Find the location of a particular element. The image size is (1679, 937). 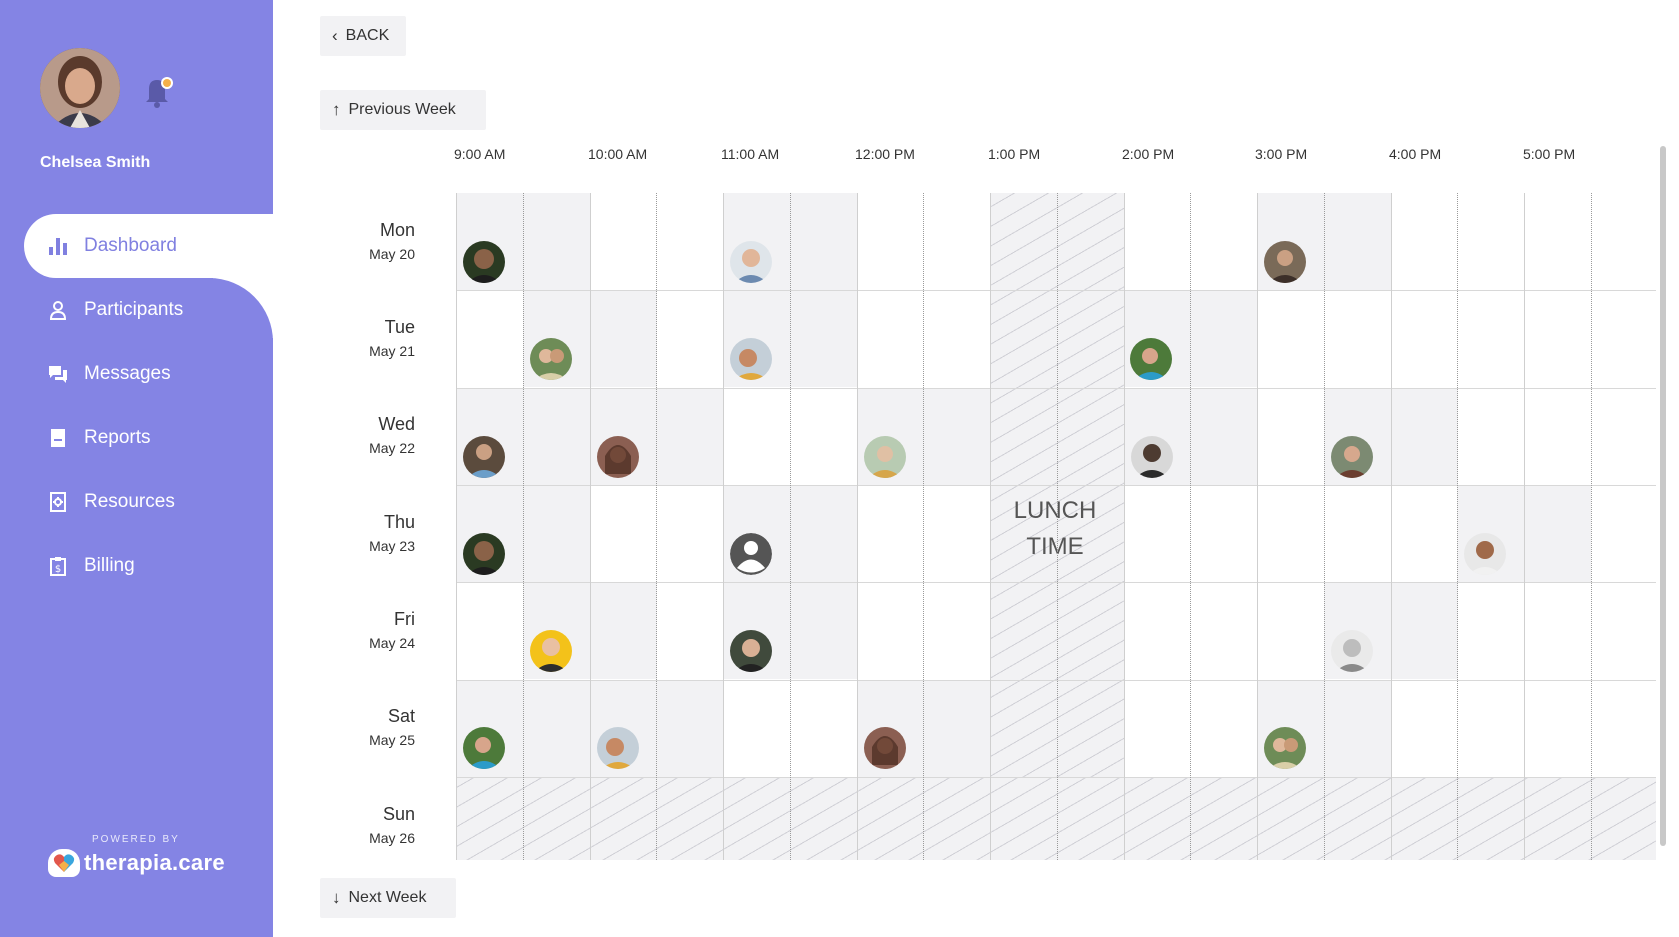

sidebar-item-participants: Participants is located at coordinates (136, 310).